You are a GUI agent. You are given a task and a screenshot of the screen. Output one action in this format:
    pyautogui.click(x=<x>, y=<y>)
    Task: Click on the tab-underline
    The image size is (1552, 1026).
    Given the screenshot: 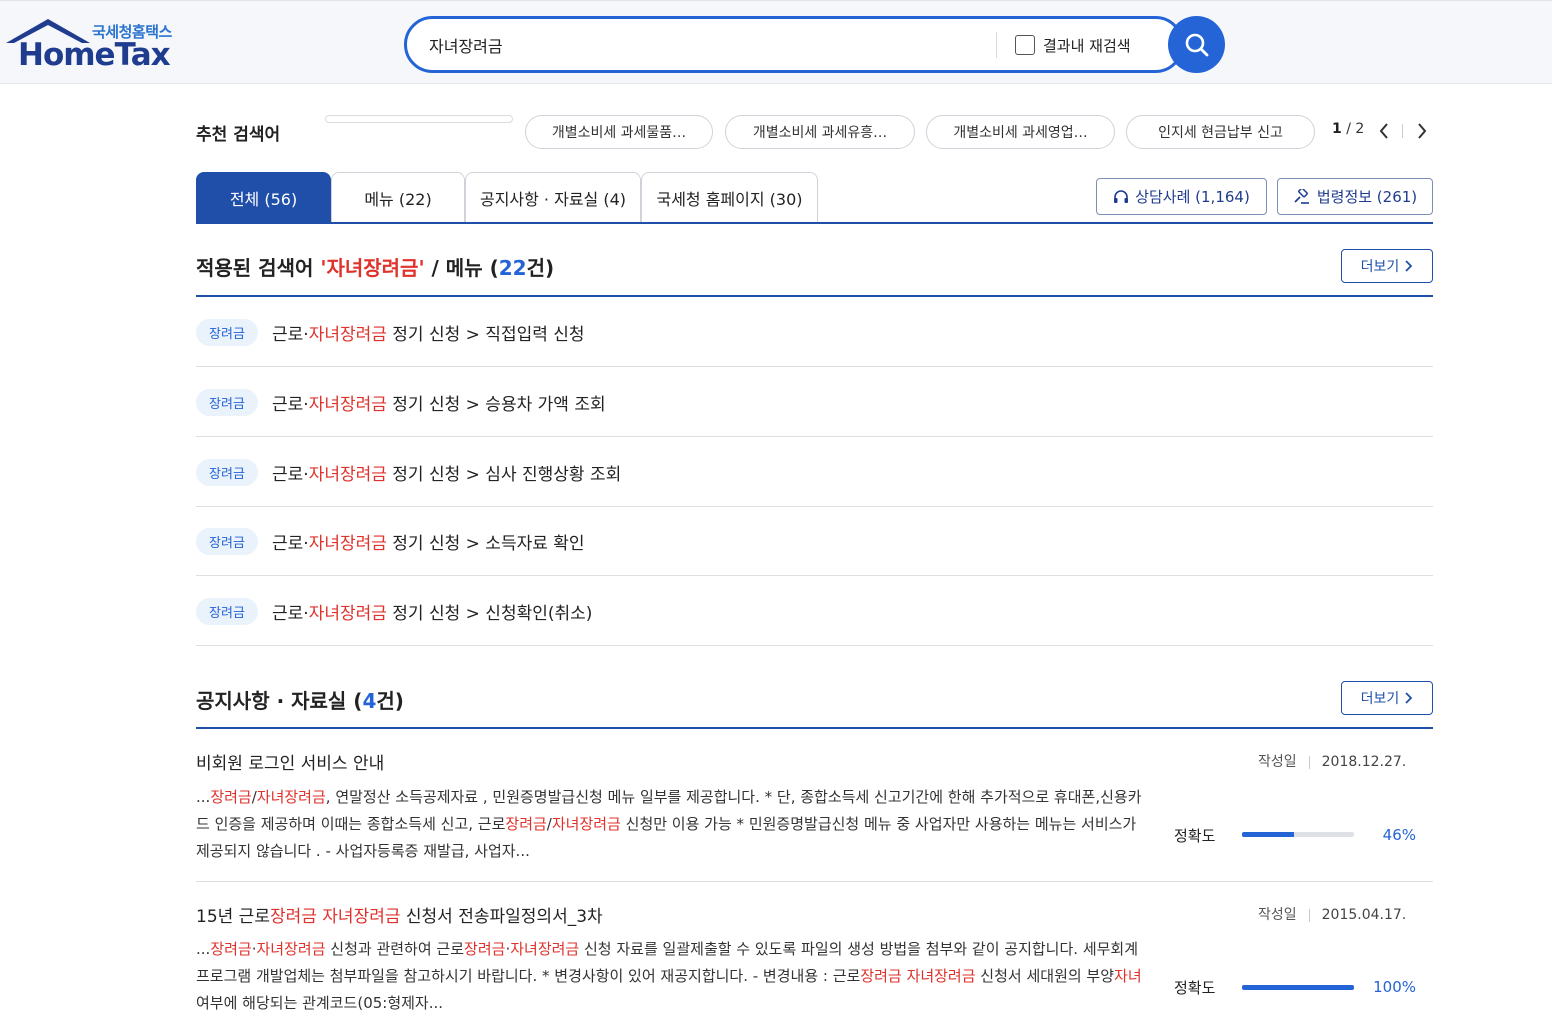 What is the action you would take?
    pyautogui.click(x=814, y=223)
    